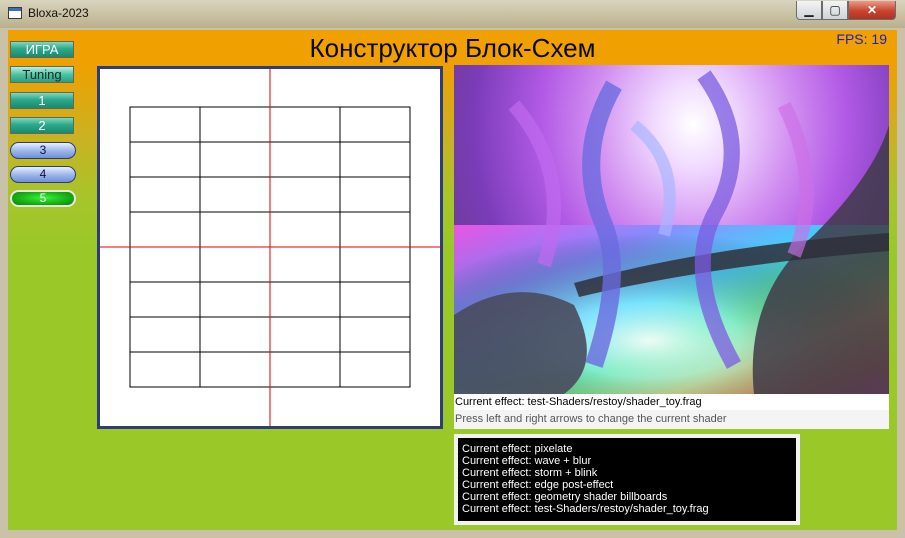 The image size is (905, 538). Describe the element at coordinates (43, 150) in the screenshot. I see `mode-3-button: 3` at that location.